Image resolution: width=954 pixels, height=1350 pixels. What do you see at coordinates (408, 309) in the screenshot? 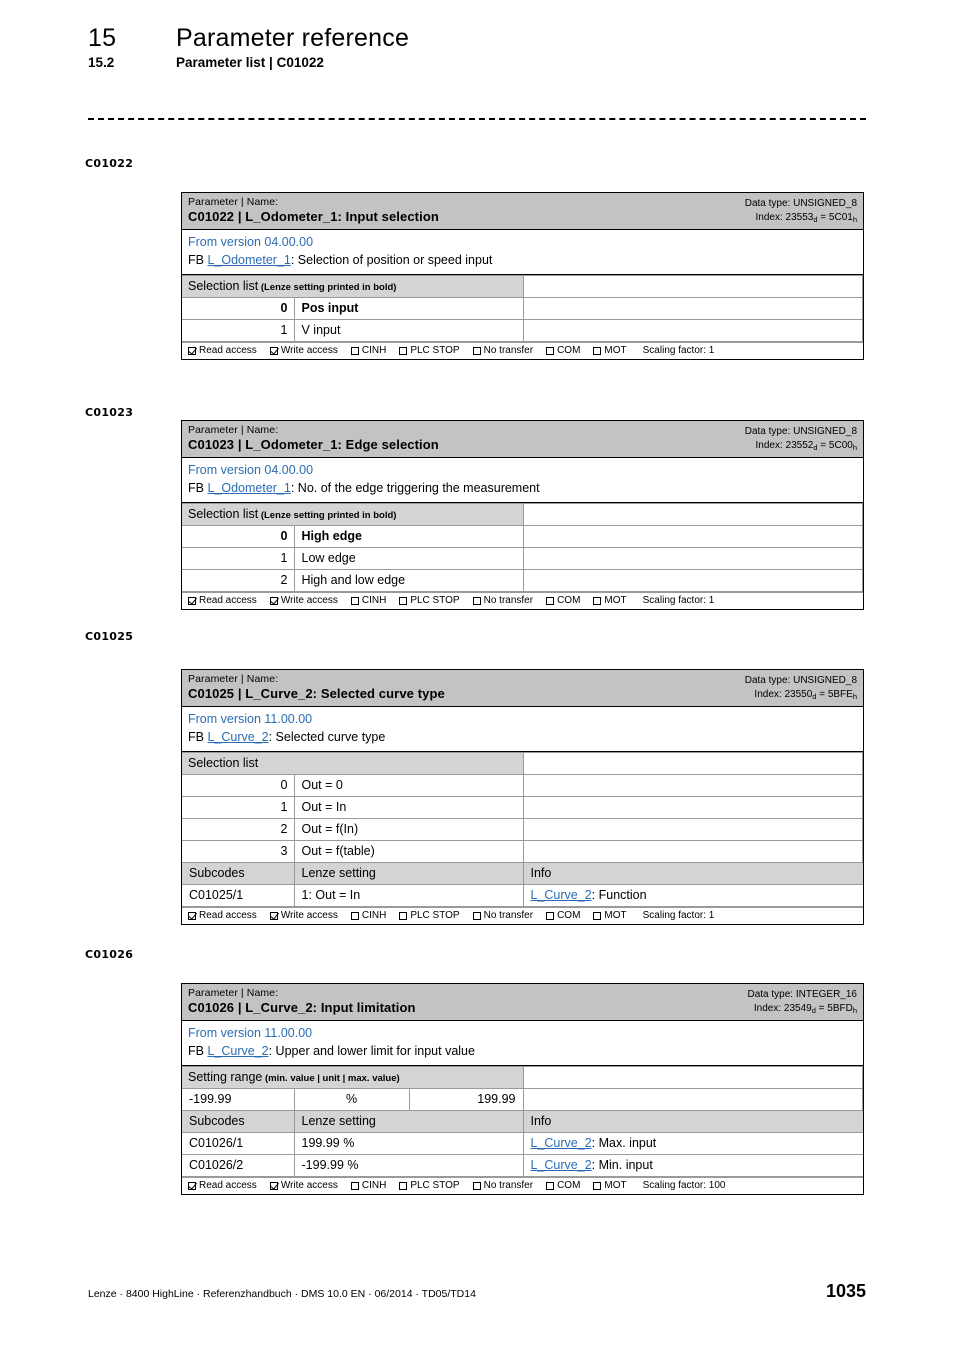
I see `selection-value: Pos input` at bounding box center [408, 309].